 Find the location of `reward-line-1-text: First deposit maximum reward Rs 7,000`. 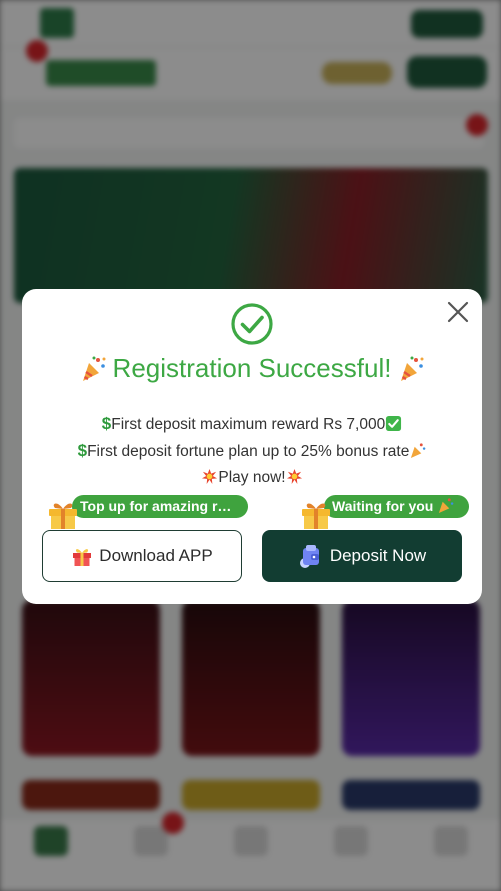

reward-line-1-text: First deposit maximum reward Rs 7,000 is located at coordinates (248, 424).